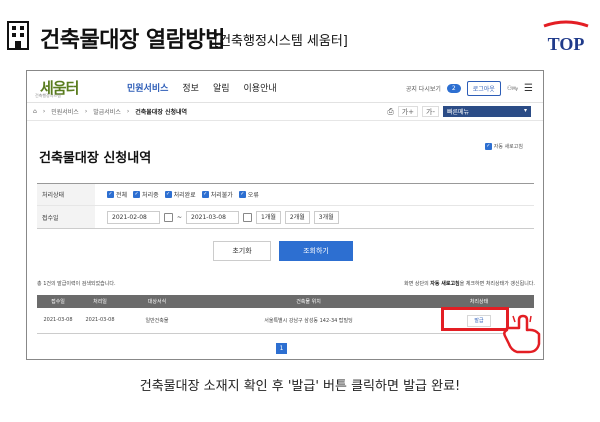 The image size is (600, 422). I want to click on breadcrumb-issue: 발급서비스, so click(107, 111).